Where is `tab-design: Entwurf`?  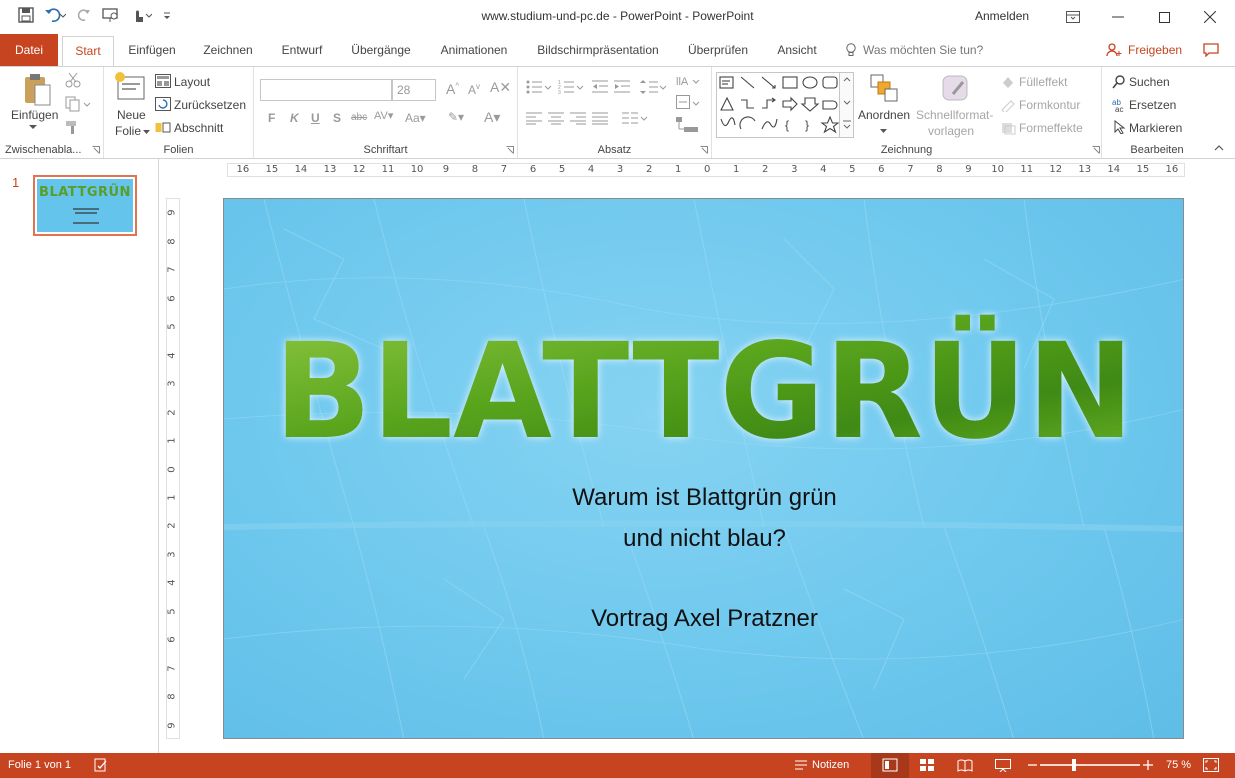
tab-design: Entwurf is located at coordinates (302, 50).